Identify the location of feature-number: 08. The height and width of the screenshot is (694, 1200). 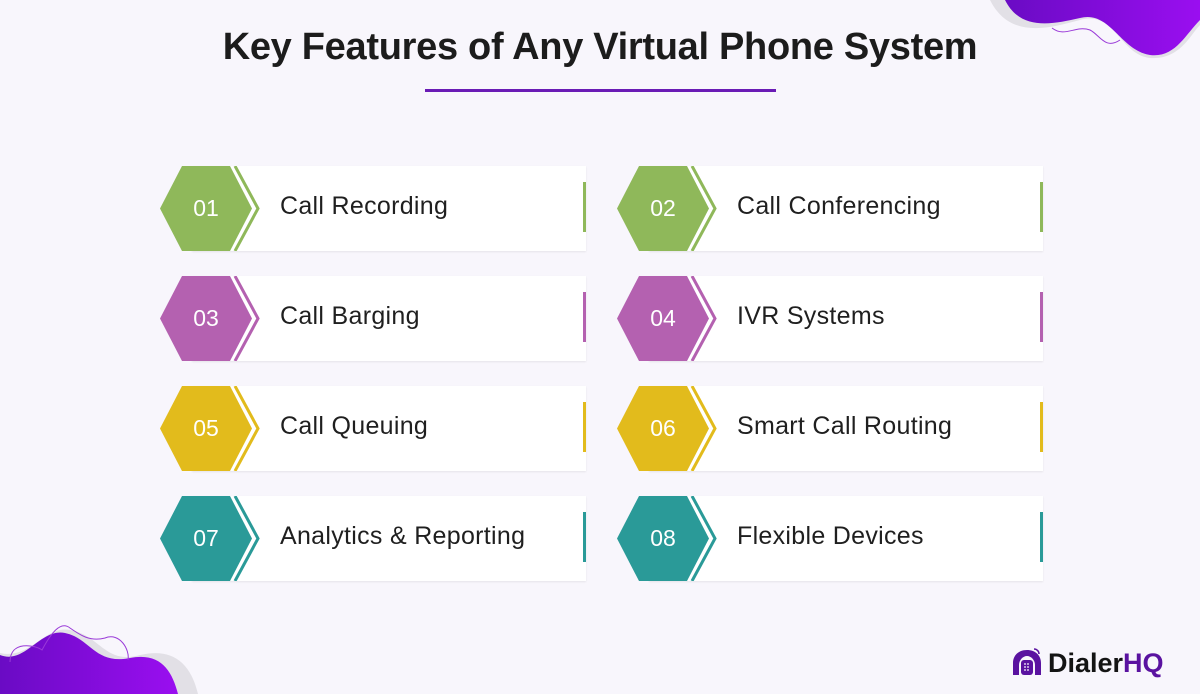
(663, 538).